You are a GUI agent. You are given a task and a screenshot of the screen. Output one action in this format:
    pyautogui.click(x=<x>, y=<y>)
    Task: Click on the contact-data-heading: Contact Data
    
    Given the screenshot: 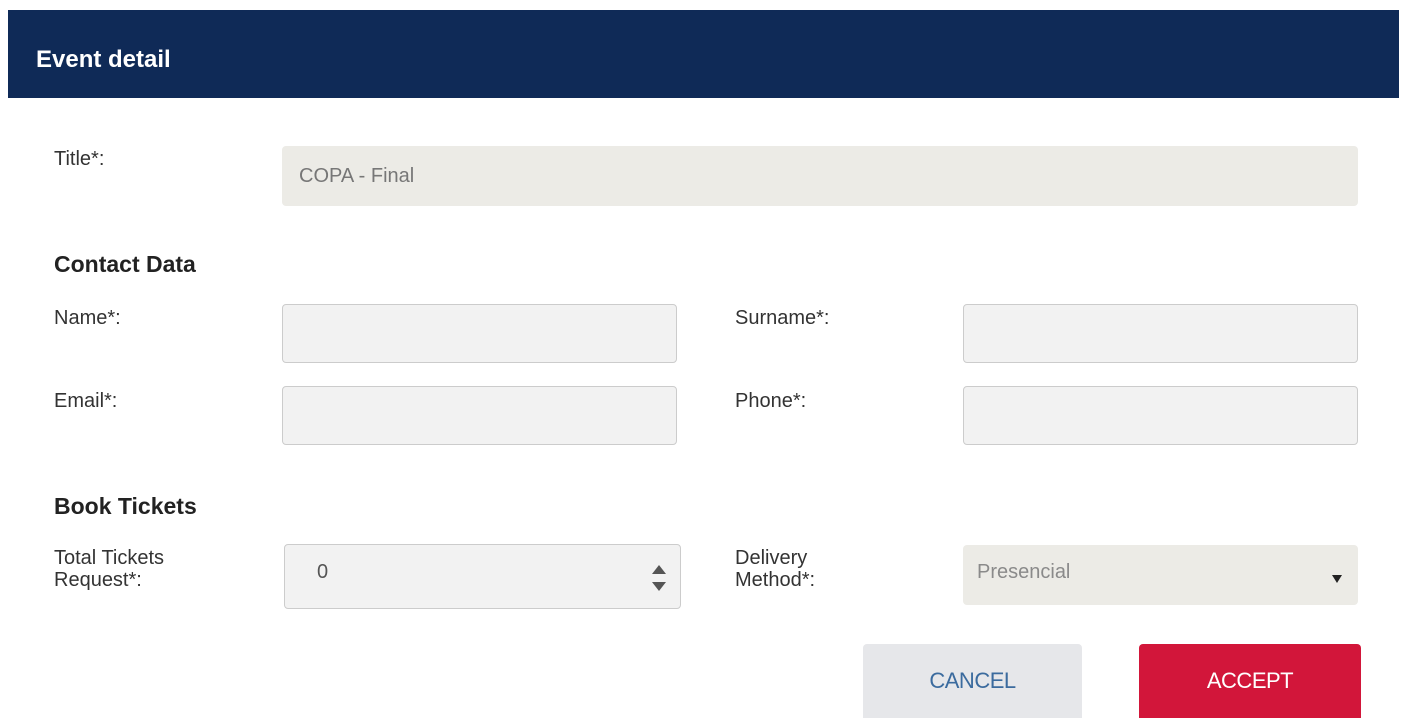 What is the action you would take?
    pyautogui.click(x=125, y=264)
    